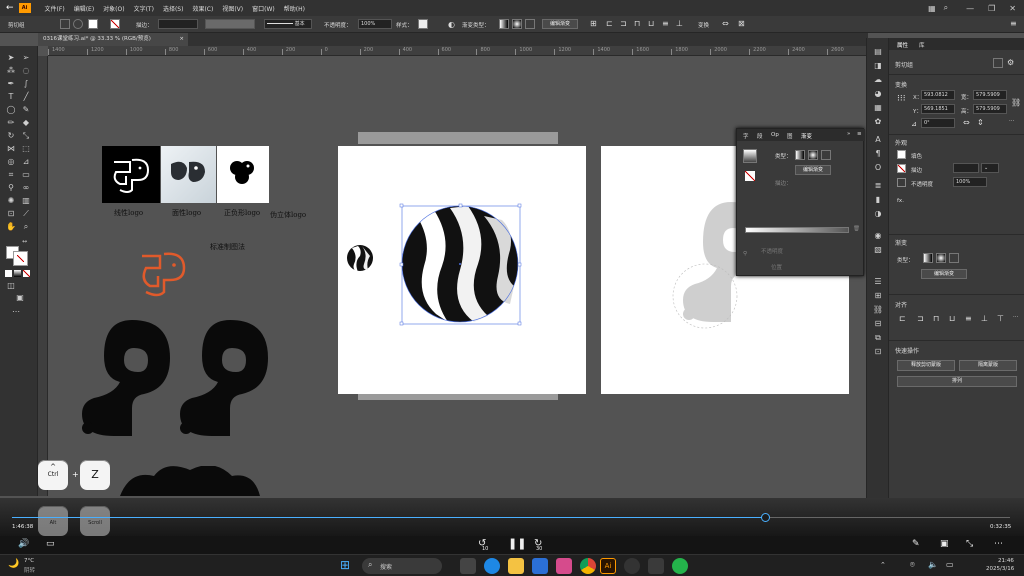  Describe the element at coordinates (990, 109) in the screenshot. I see `h-field: 579.5909` at that location.